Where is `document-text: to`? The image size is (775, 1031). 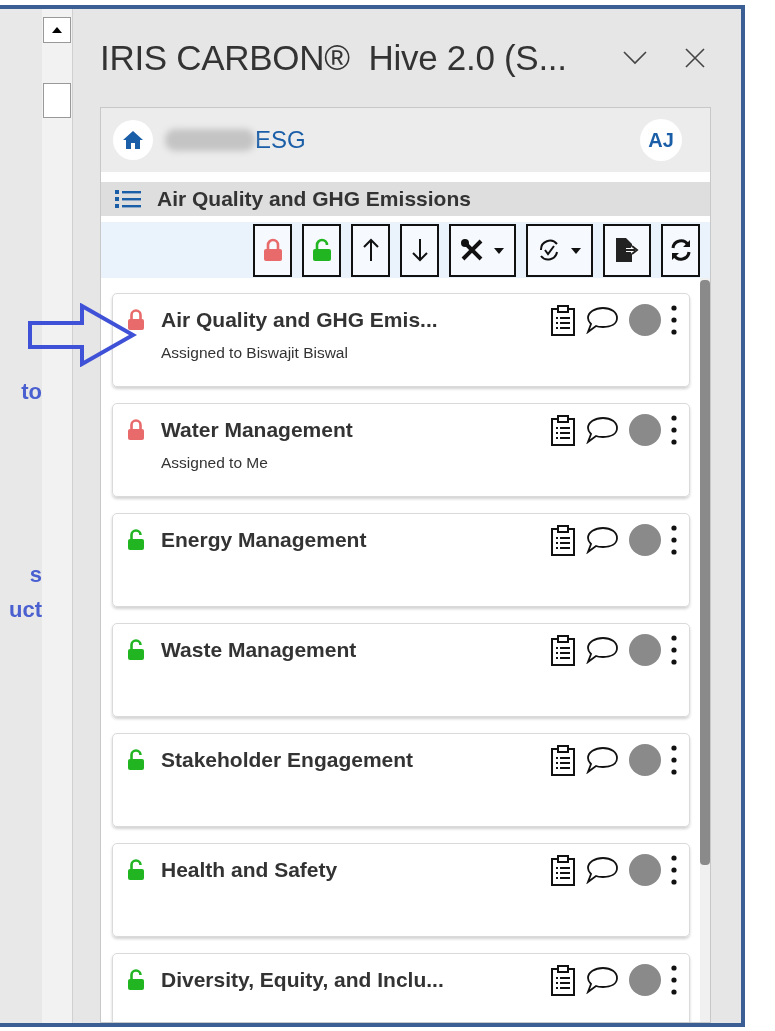
document-text: to is located at coordinates (31, 392).